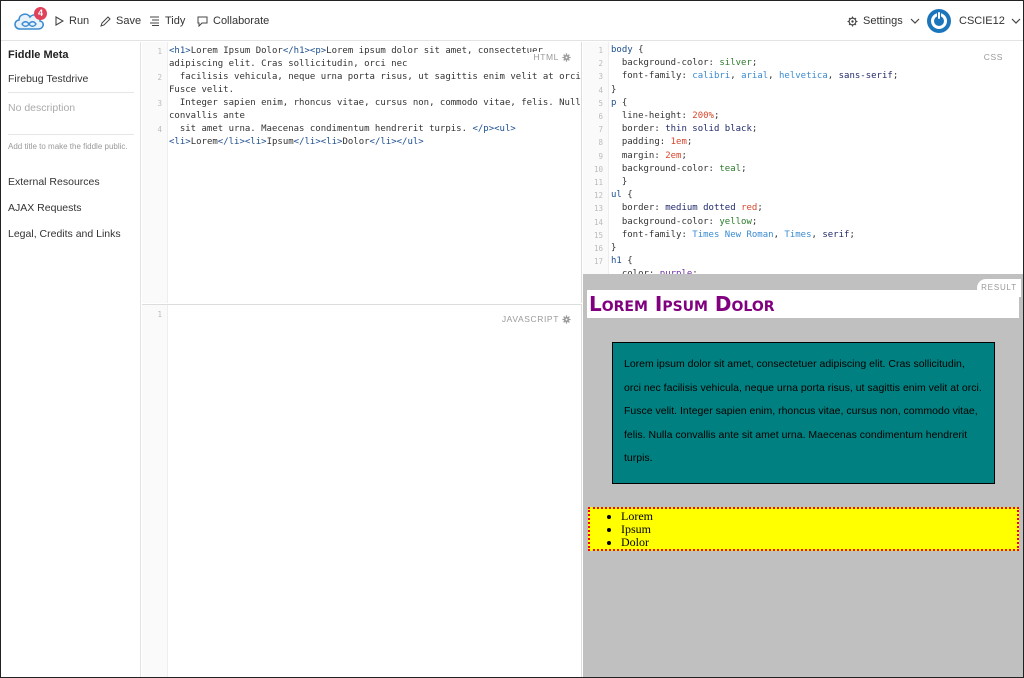 This screenshot has height=678, width=1024. Describe the element at coordinates (536, 319) in the screenshot. I see `javascript-panel-label: JAVASCRIPT` at that location.